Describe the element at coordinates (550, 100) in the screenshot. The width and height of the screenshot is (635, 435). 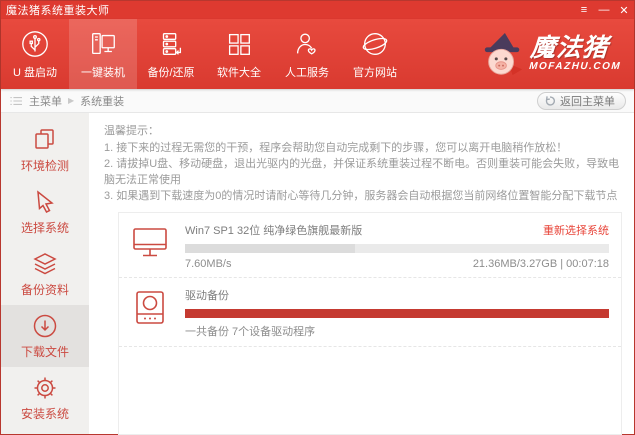
I see `undo-arrow-icon` at that location.